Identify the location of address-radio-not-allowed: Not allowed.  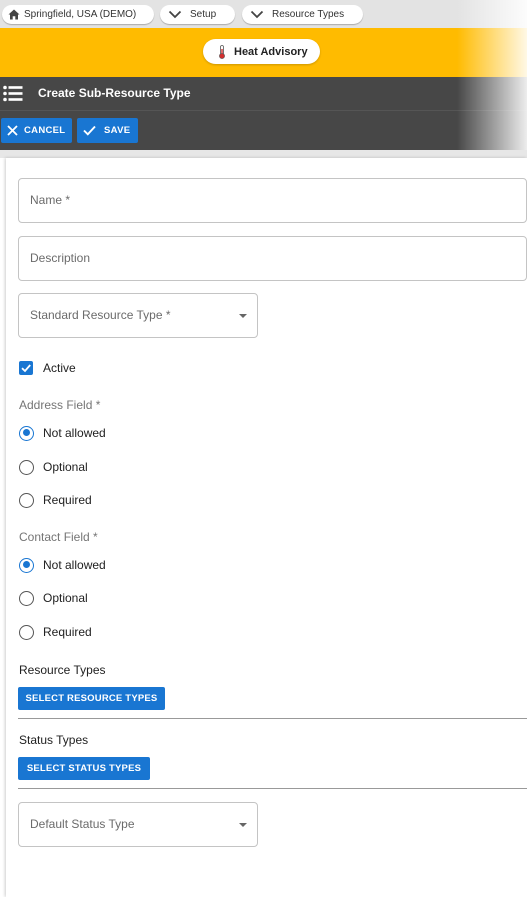
(62, 433).